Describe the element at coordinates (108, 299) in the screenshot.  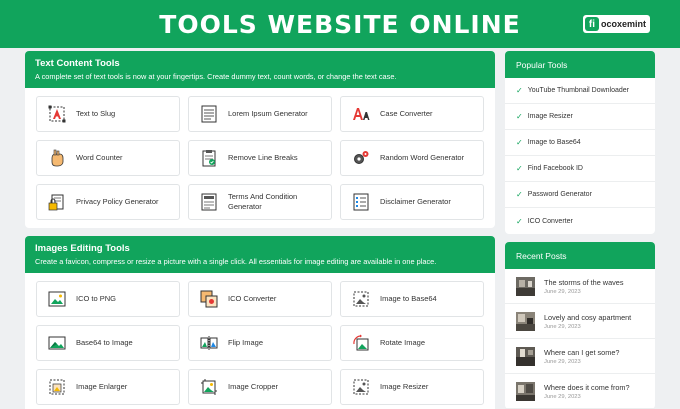
I see `tool-card-ico-to-png: ICO to PNG` at that location.